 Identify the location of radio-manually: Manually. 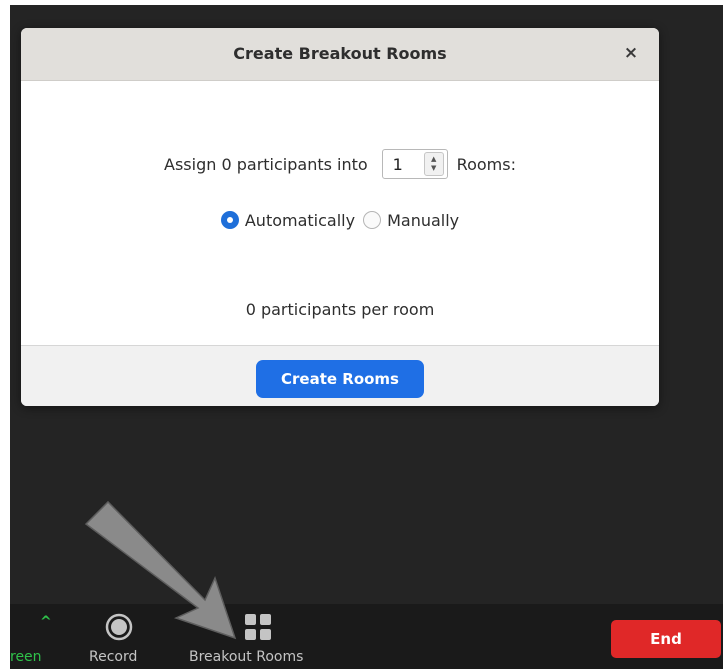
(411, 220).